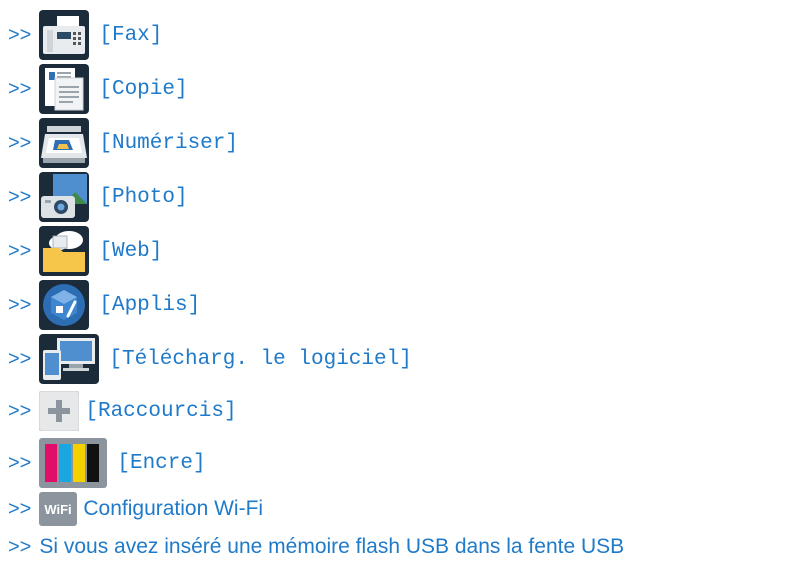 This screenshot has width=794, height=566. What do you see at coordinates (173, 508) in the screenshot?
I see `wifi-config-label: Configuration Wi-Fi` at bounding box center [173, 508].